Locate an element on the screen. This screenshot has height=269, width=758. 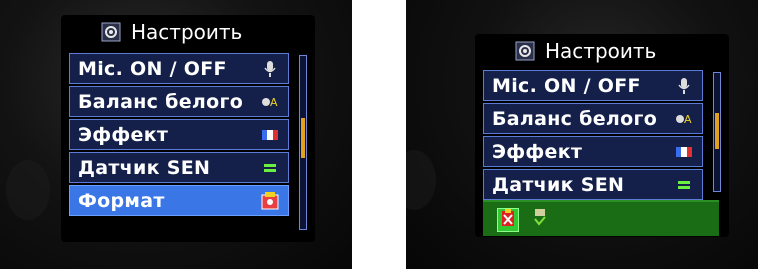
confirm-format-option is located at coordinates (540, 220).